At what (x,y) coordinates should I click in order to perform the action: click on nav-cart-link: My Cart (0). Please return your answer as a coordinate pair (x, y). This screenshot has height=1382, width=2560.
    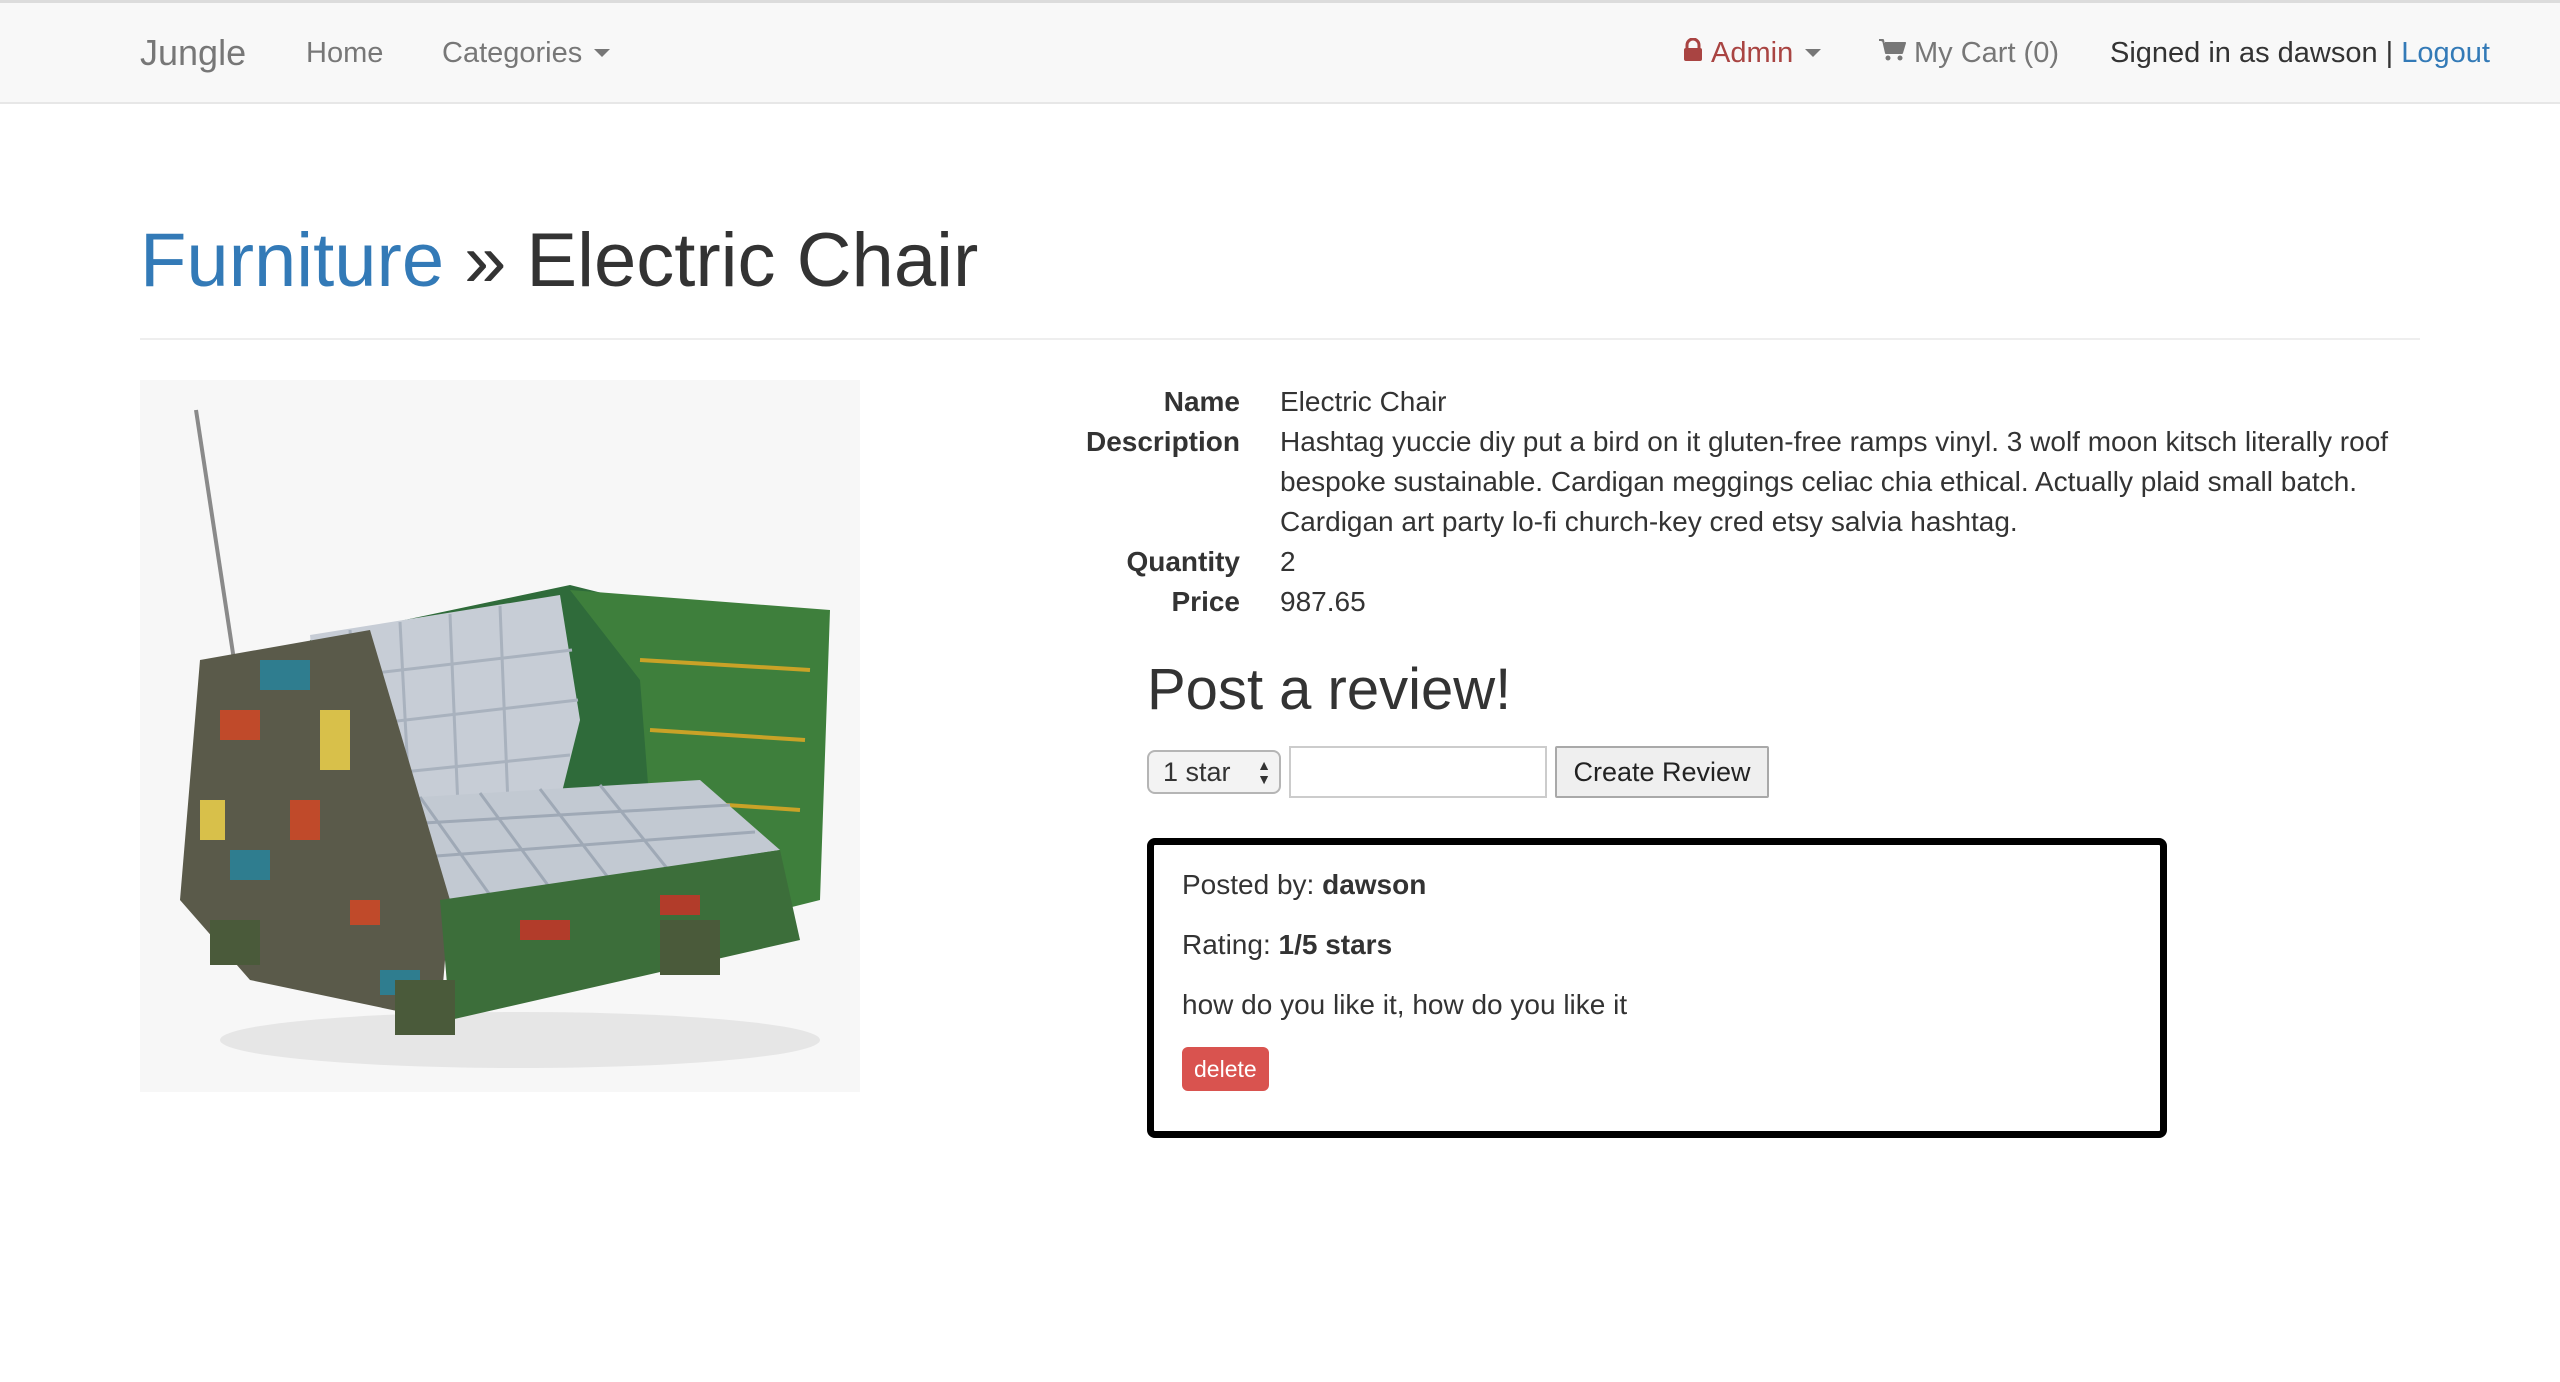
    Looking at the image, I should click on (1968, 53).